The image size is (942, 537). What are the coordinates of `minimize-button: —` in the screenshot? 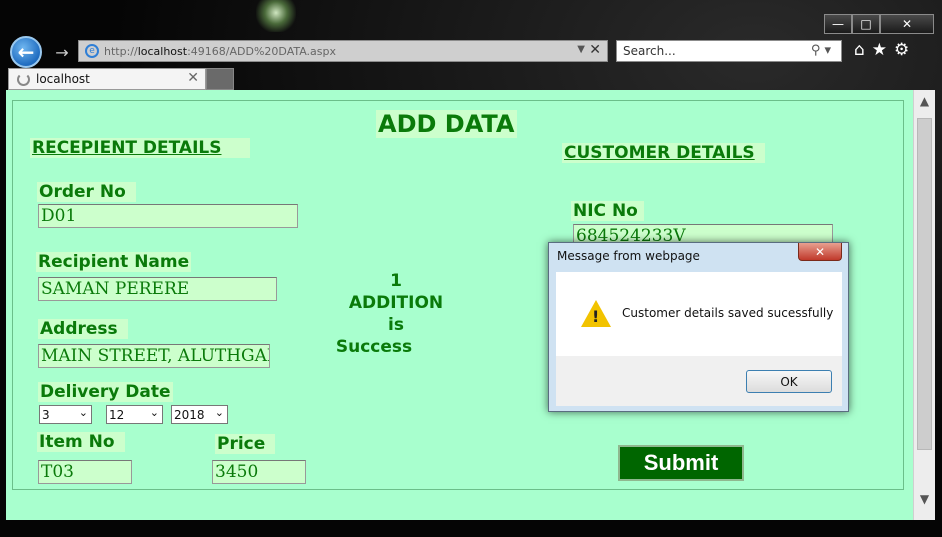 It's located at (838, 24).